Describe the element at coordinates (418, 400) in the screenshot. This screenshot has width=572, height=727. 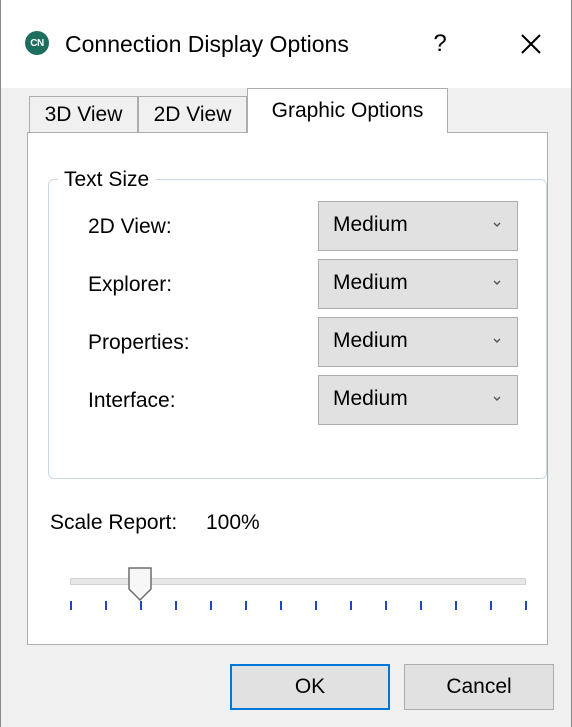
I see `combo-interface: Medium` at that location.